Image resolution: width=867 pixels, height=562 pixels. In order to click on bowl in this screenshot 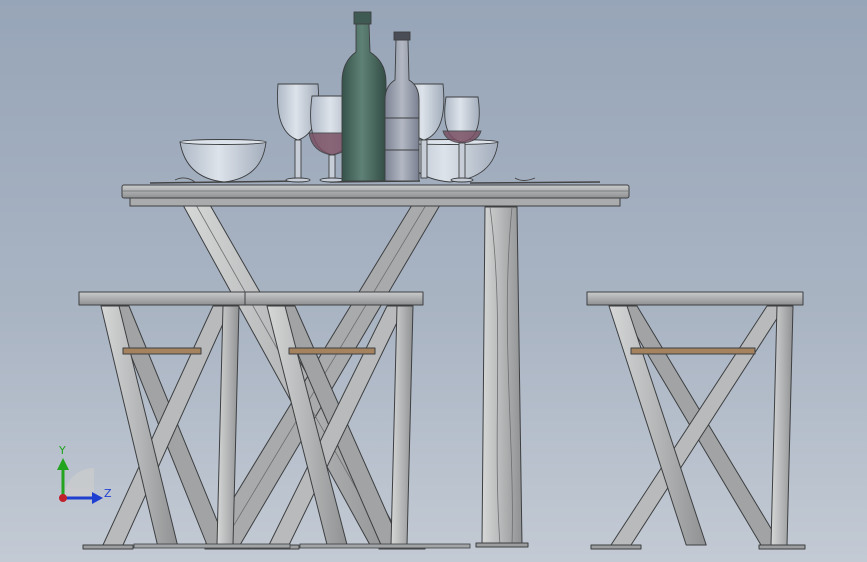, I will do `click(223, 162)`.